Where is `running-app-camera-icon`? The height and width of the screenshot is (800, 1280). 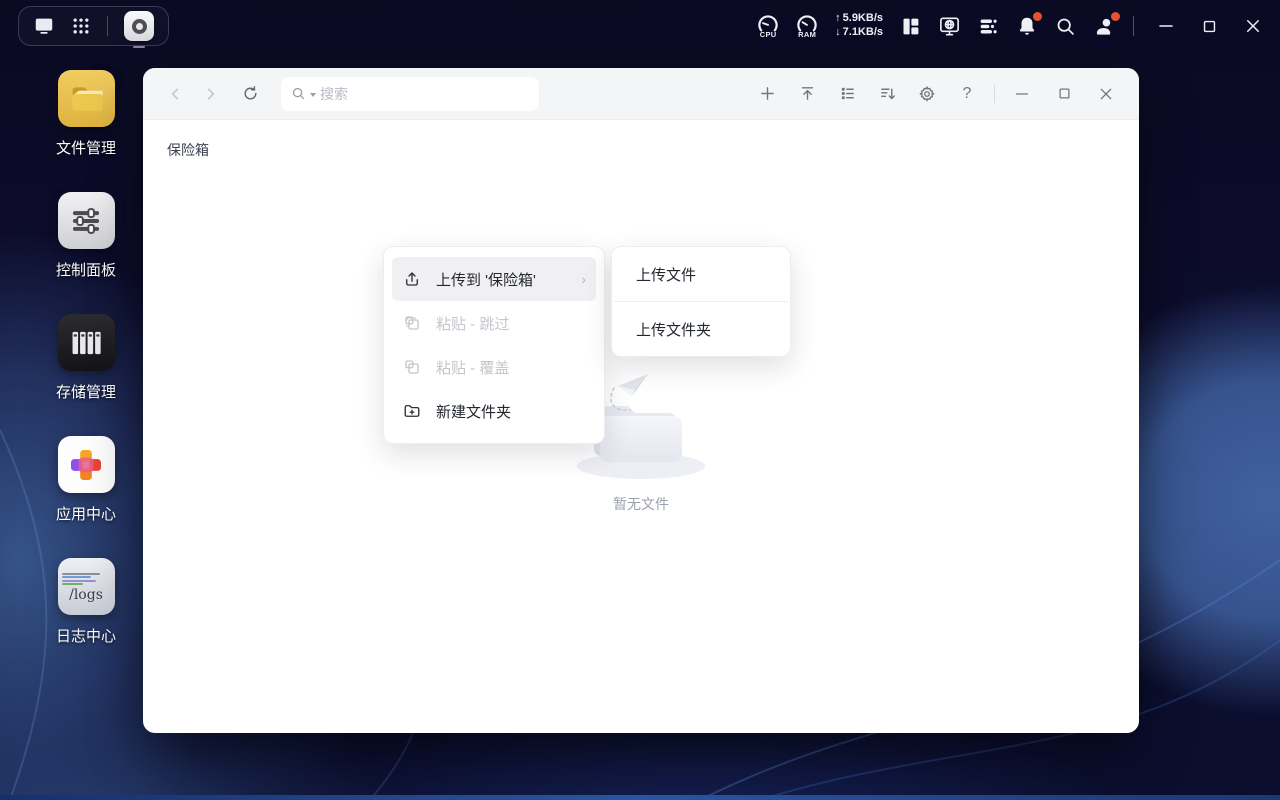
running-app-camera-icon is located at coordinates (139, 29).